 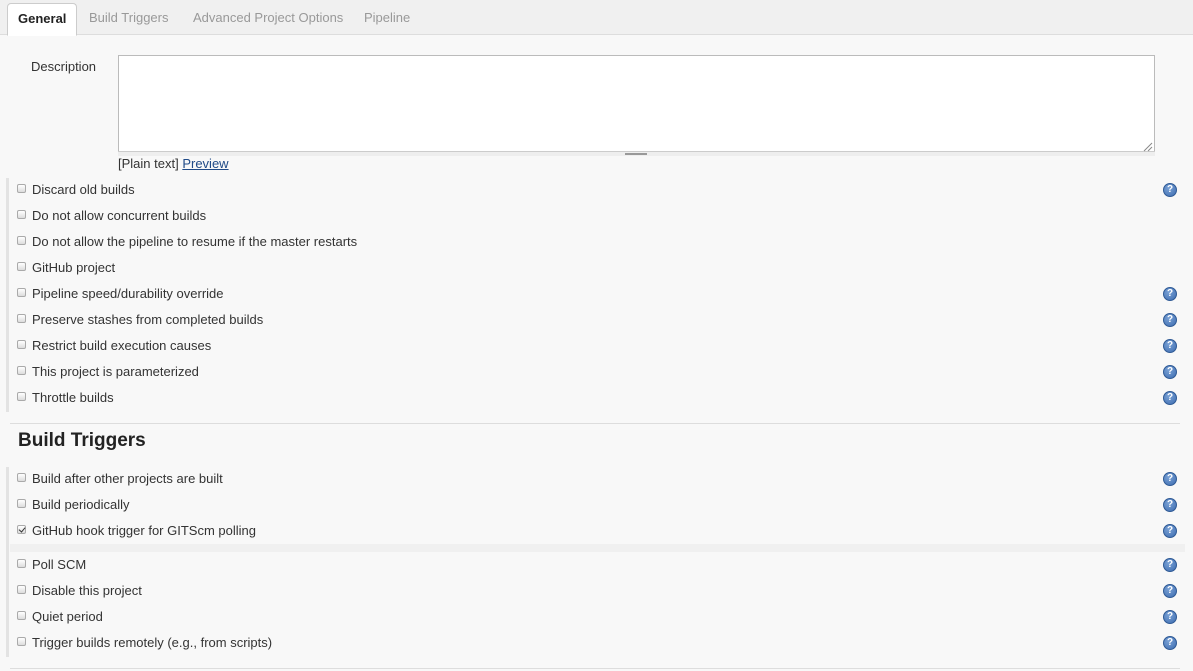 What do you see at coordinates (87, 590) in the screenshot?
I see `option-label: Disable this project` at bounding box center [87, 590].